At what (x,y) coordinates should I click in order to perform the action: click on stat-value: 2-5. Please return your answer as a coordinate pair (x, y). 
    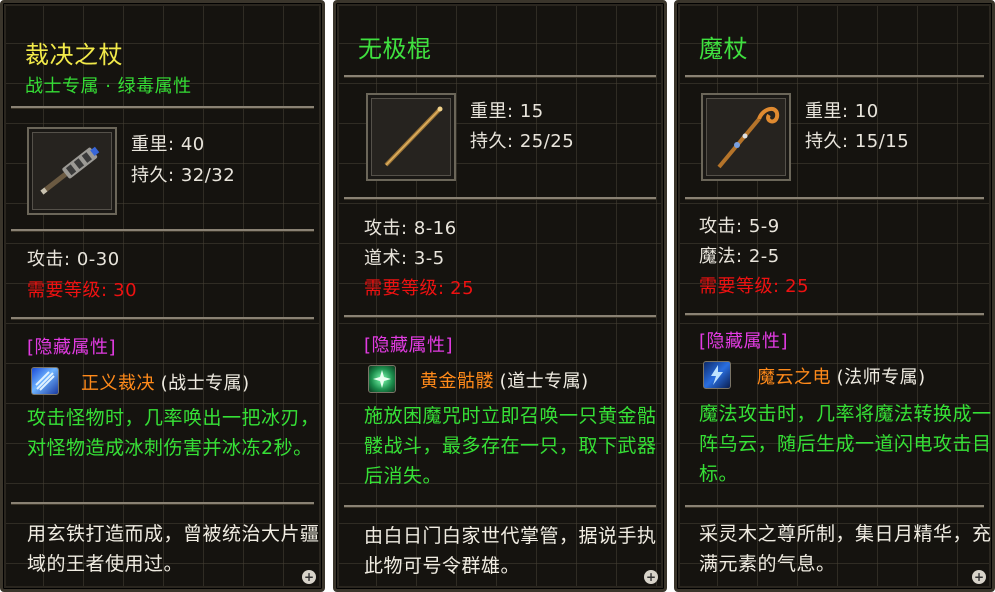
    Looking at the image, I should click on (764, 256).